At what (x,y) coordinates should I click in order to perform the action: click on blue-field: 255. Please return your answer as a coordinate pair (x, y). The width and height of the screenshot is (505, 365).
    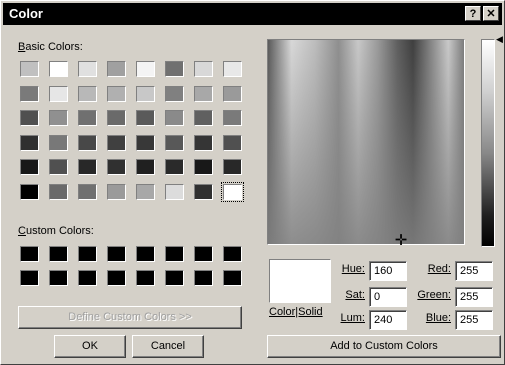
    Looking at the image, I should click on (474, 320).